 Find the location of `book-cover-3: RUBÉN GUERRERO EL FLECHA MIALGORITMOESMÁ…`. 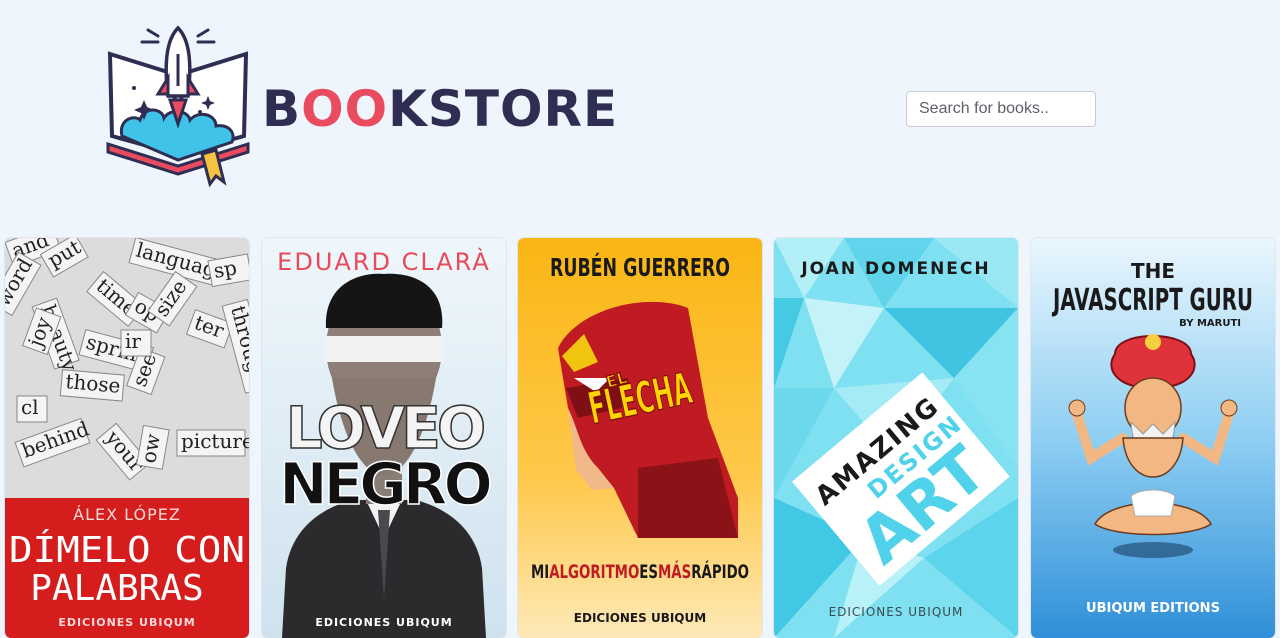

book-cover-3: RUBÉN GUERRERO EL FLECHA MIALGORITMOESMÁ… is located at coordinates (640, 438).